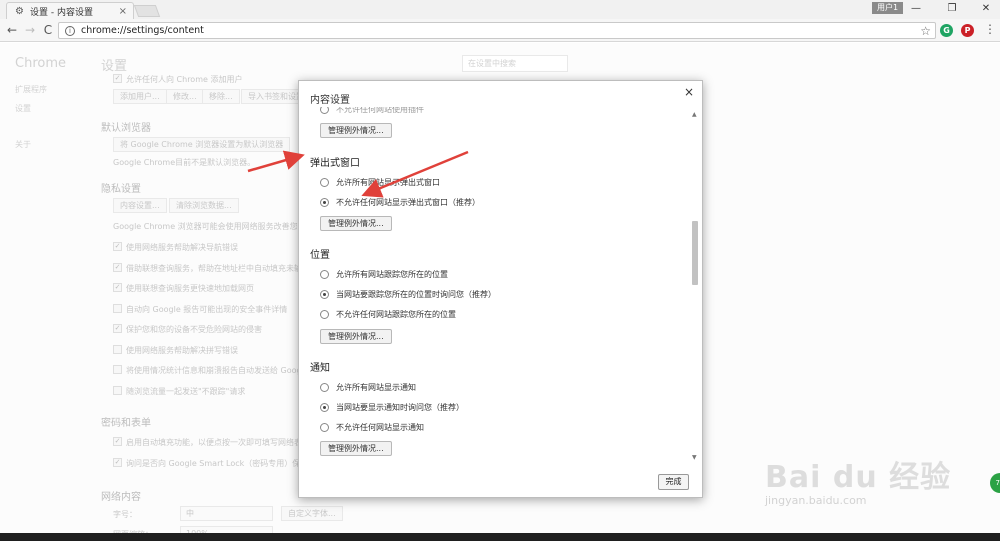  Describe the element at coordinates (380, 110) in the screenshot. I see `option-label: 不允许任何网站使用插件` at that location.